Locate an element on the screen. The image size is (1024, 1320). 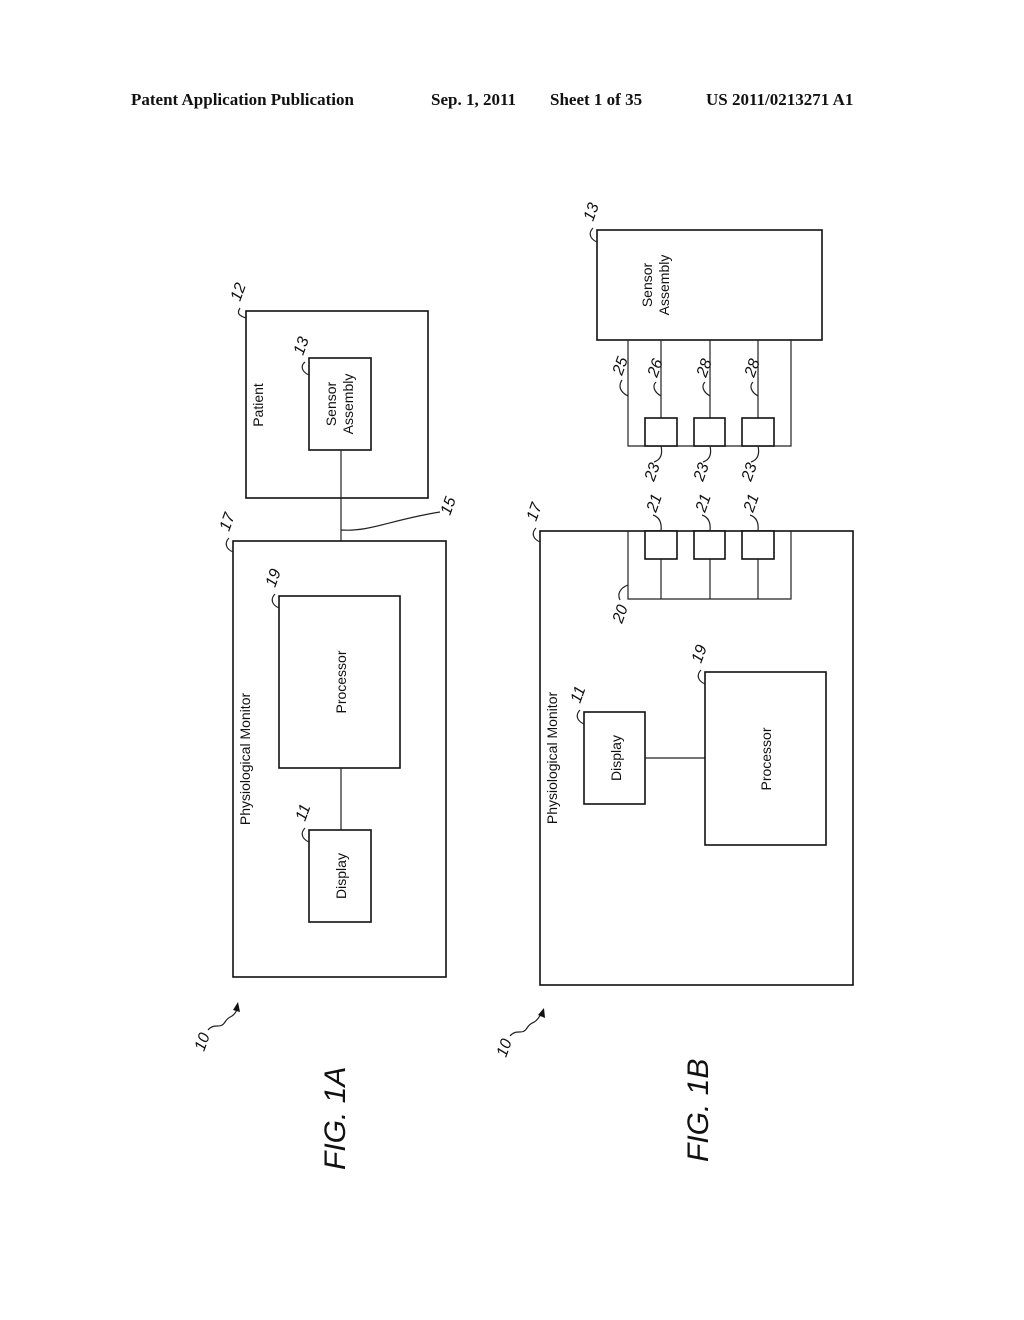
ref-28a: 28 is located at coordinates (704, 369).